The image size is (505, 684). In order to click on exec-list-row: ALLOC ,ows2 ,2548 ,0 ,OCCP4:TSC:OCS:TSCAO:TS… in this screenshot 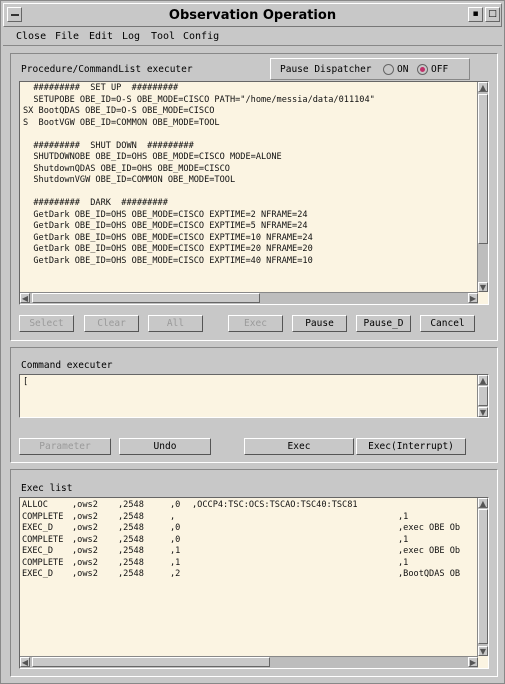, I will do `click(249, 506)`.